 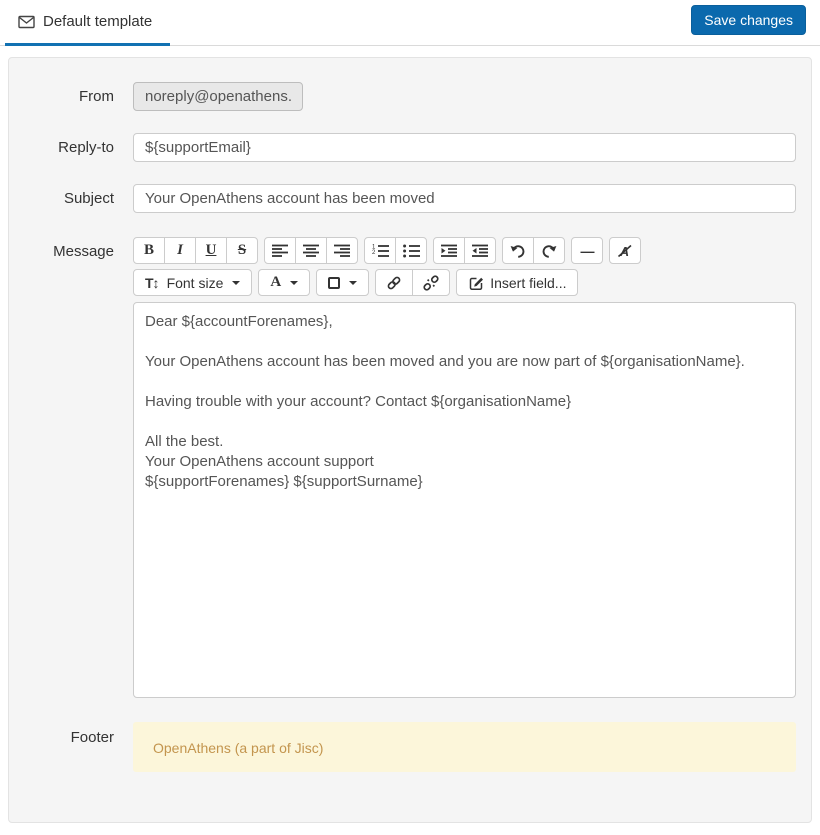 I want to click on align-left-button, so click(x=280, y=250).